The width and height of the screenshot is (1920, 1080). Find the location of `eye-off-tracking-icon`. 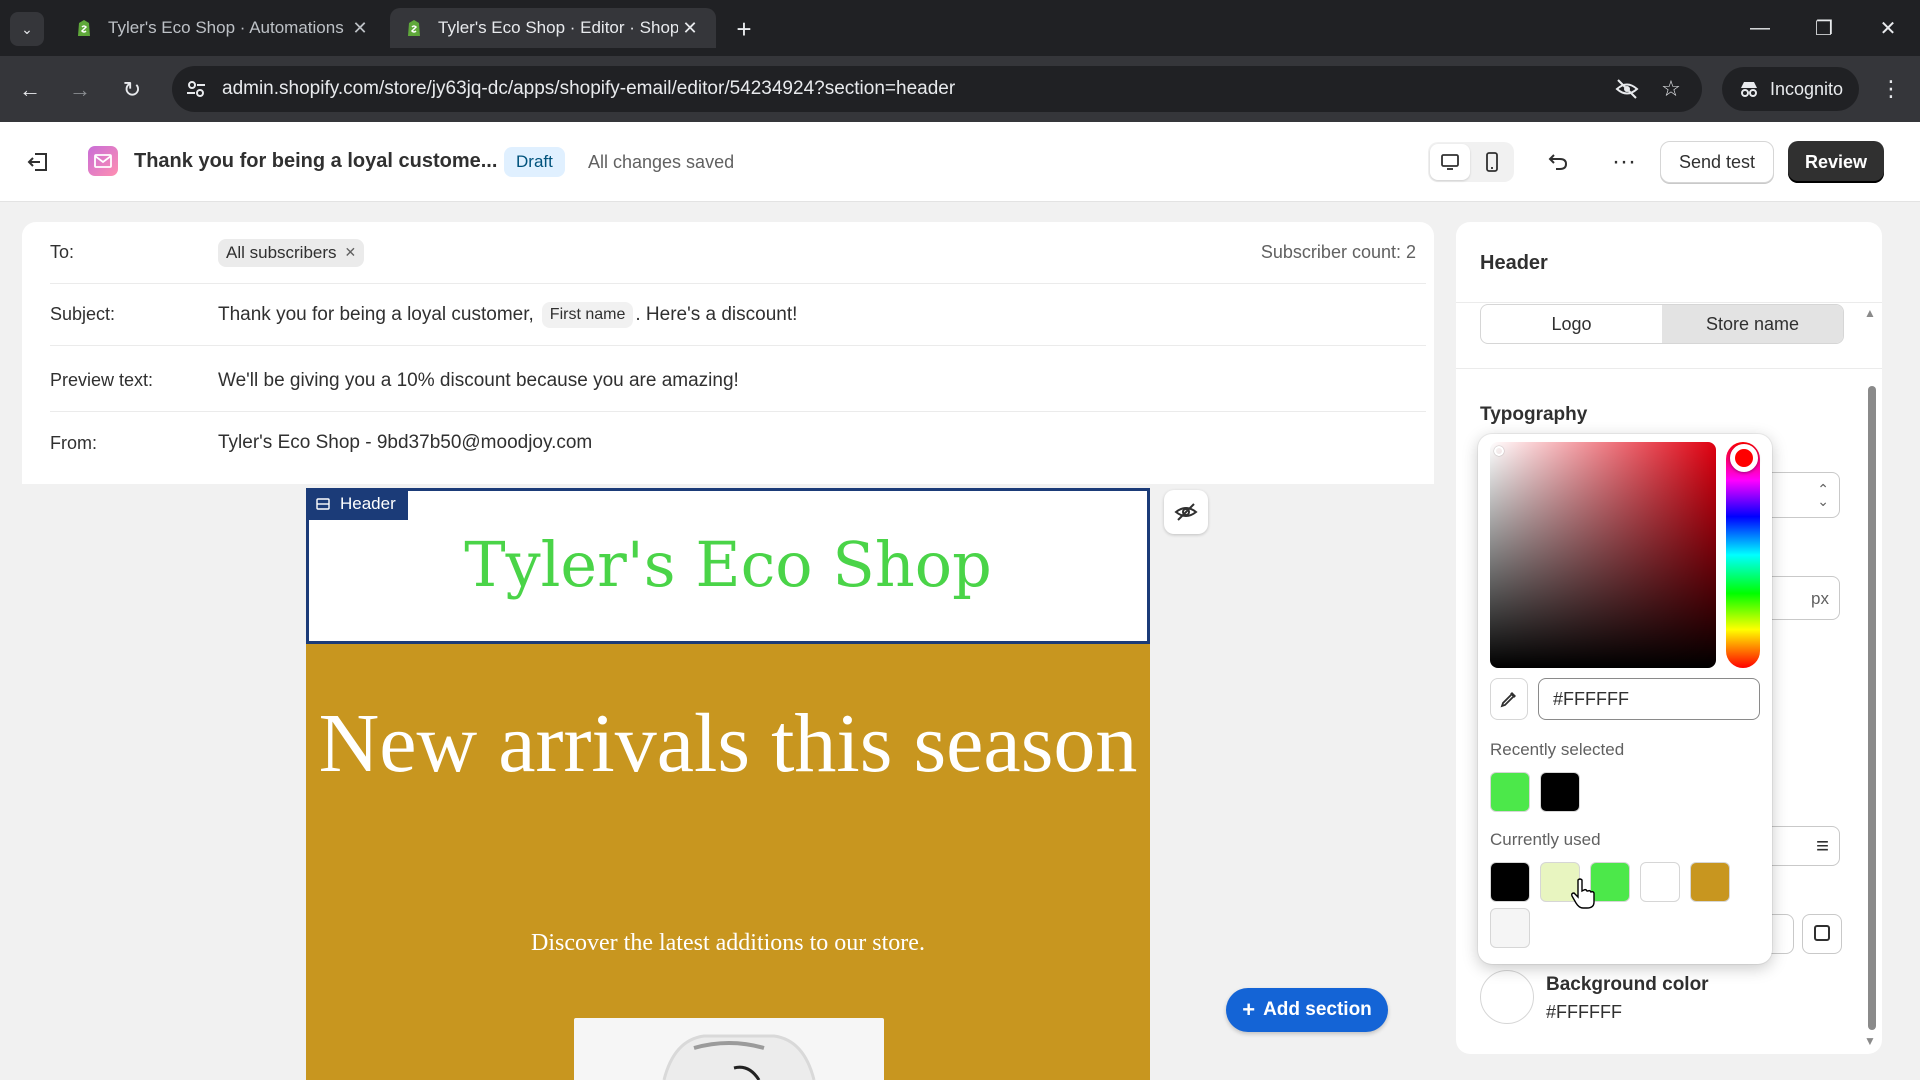

eye-off-tracking-icon is located at coordinates (1627, 89).